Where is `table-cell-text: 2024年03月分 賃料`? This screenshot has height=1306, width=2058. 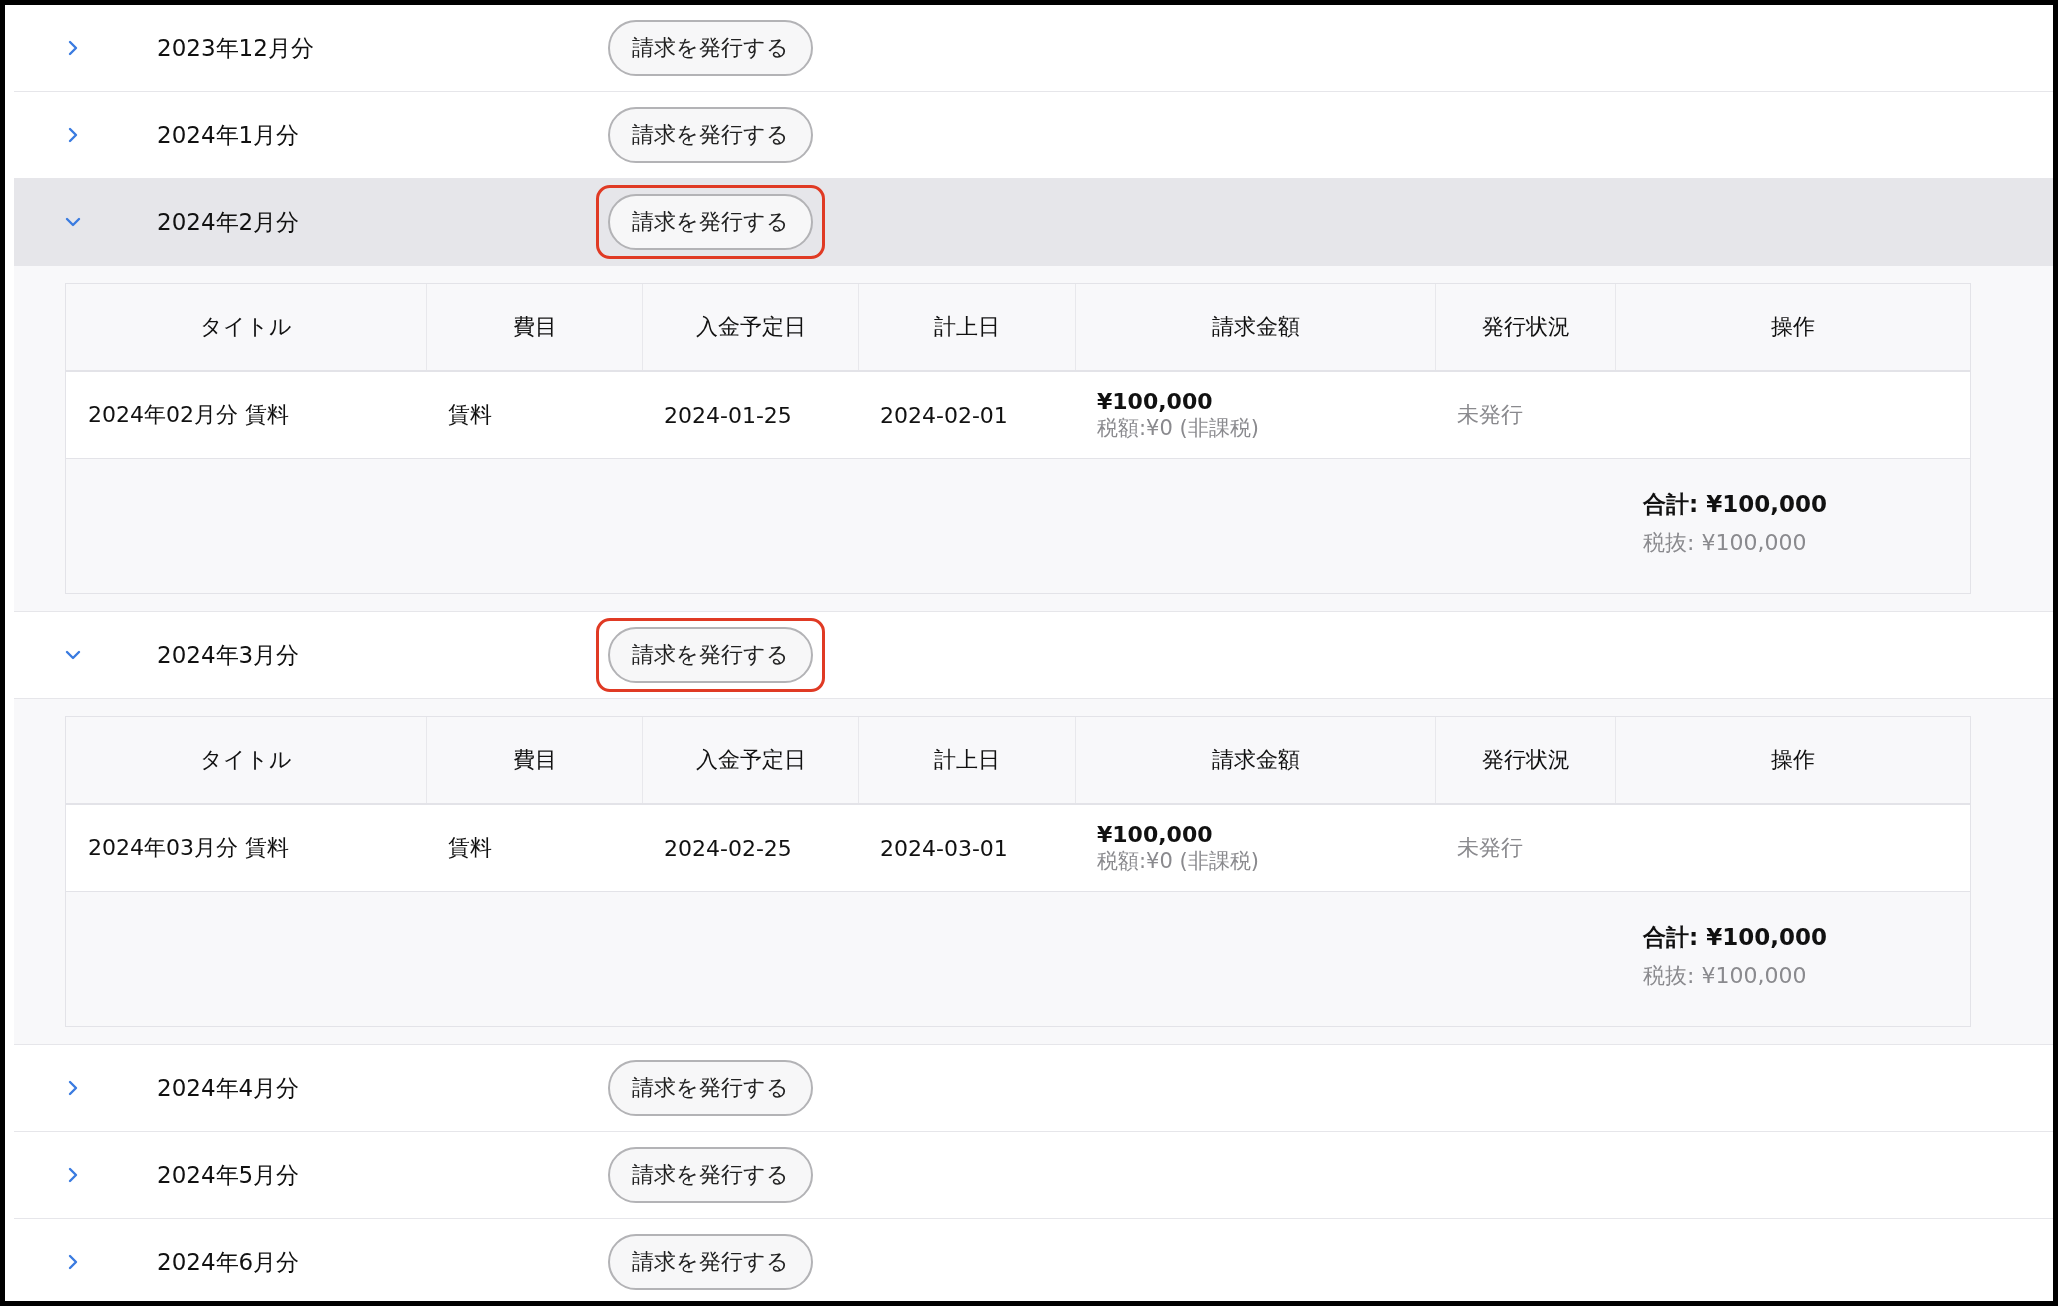 table-cell-text: 2024年03月分 賃料 is located at coordinates (188, 848).